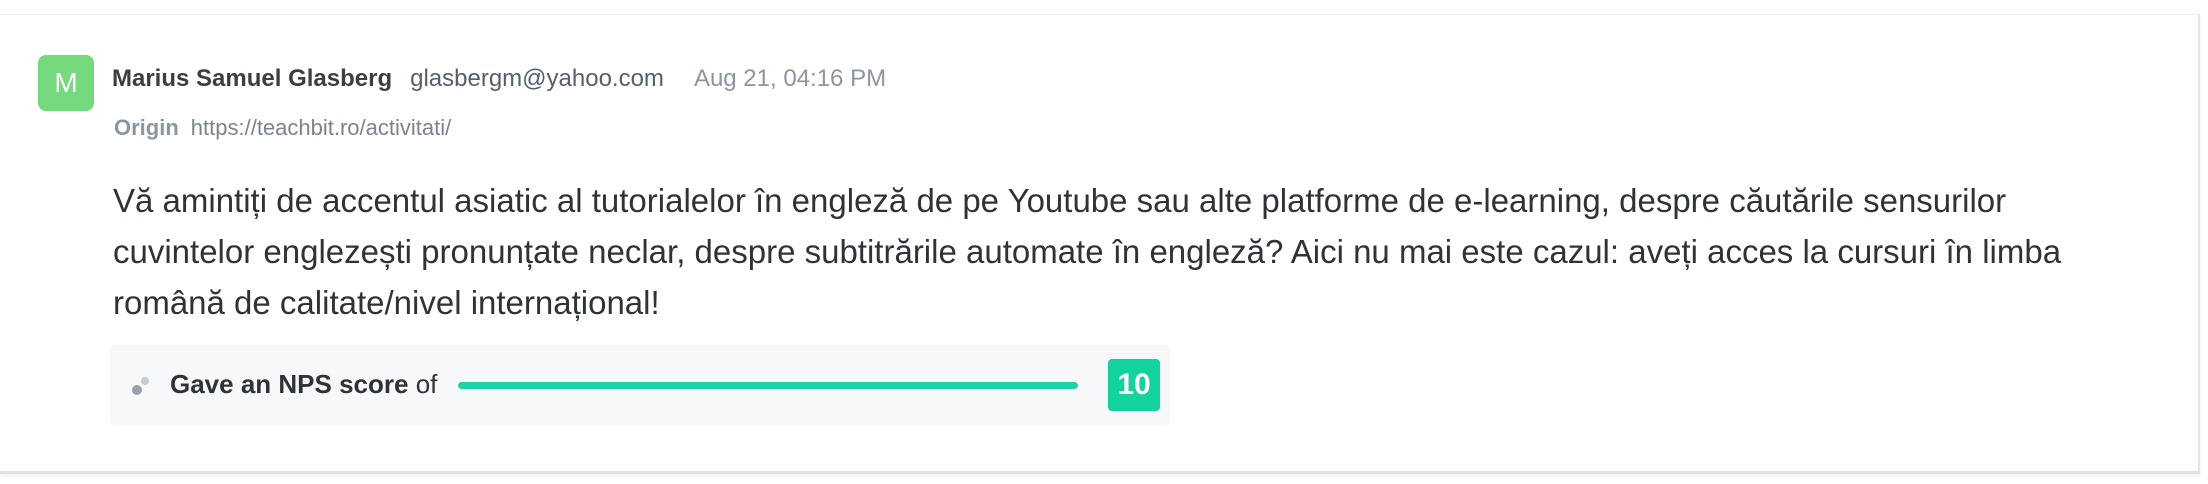 This screenshot has width=2208, height=484. What do you see at coordinates (66, 83) in the screenshot?
I see `avatar: M` at bounding box center [66, 83].